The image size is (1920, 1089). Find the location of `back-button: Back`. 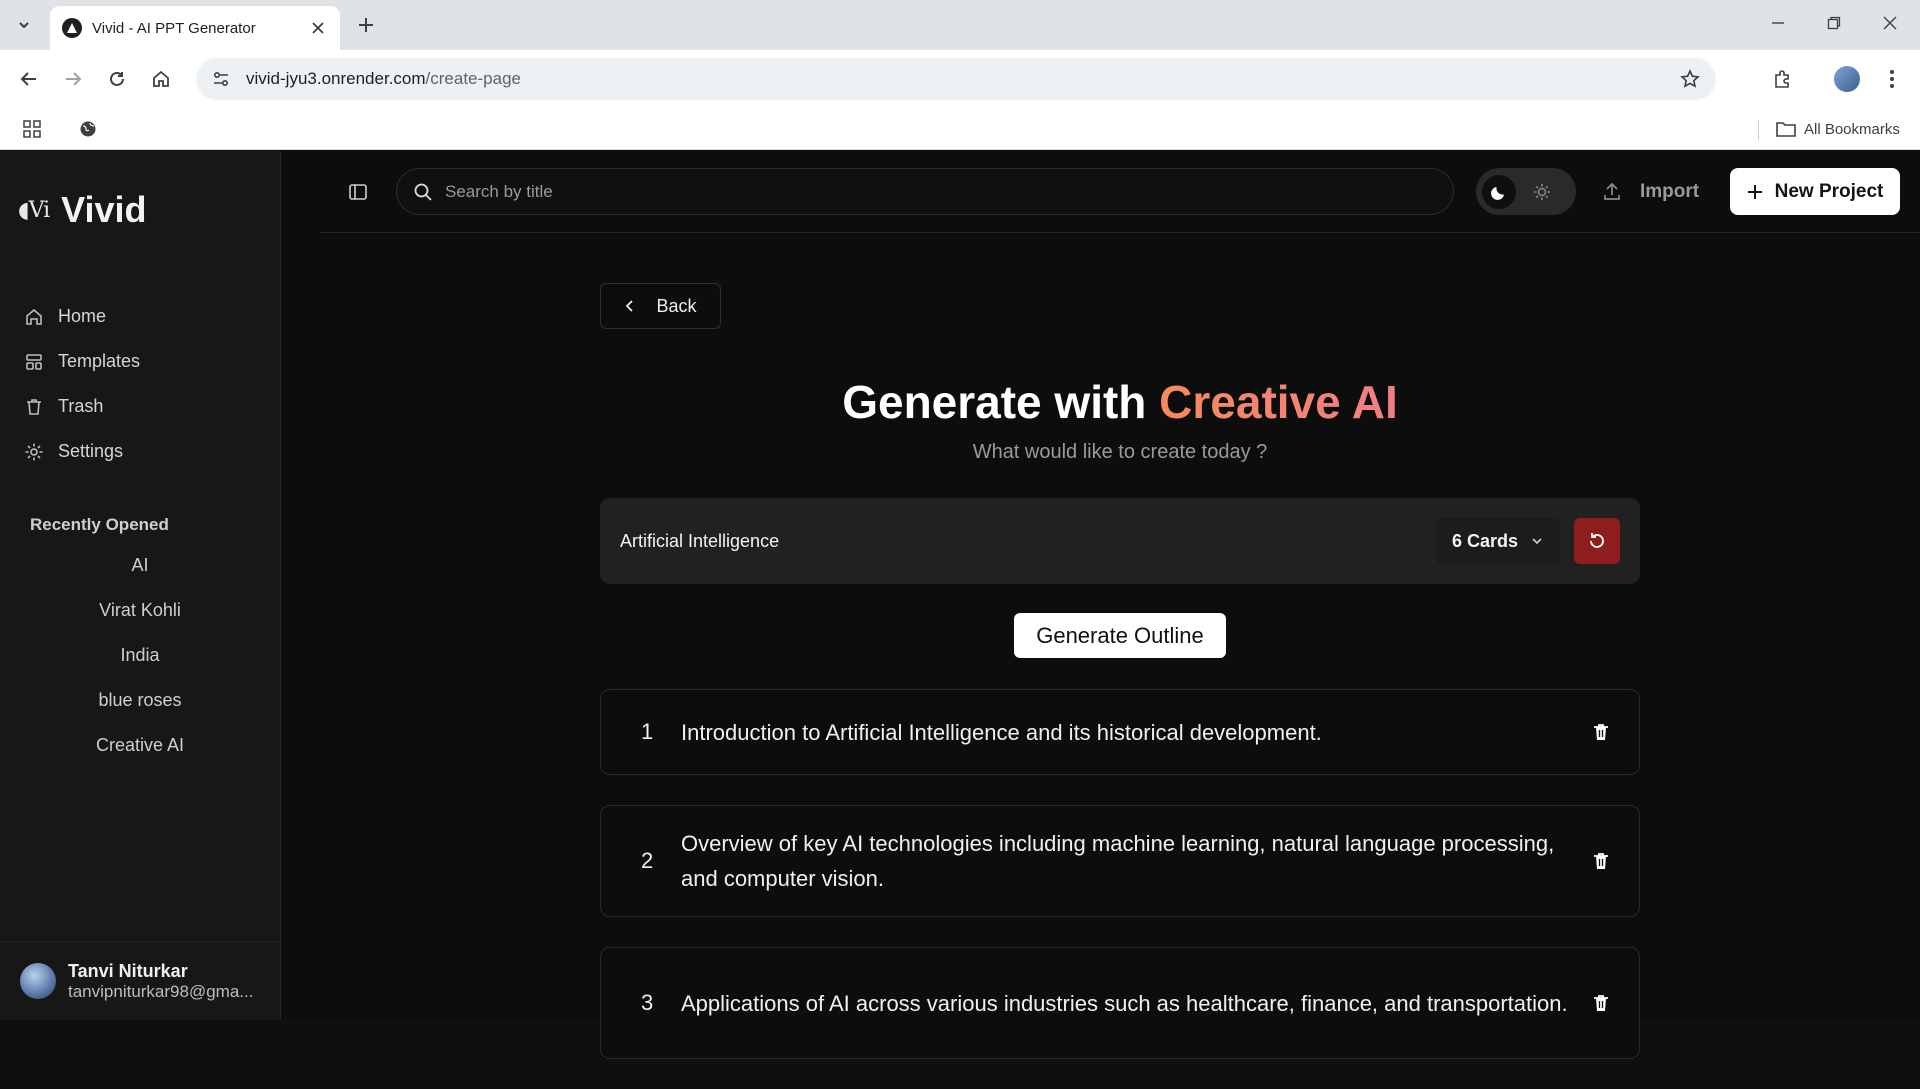

back-button: Back is located at coordinates (660, 306).